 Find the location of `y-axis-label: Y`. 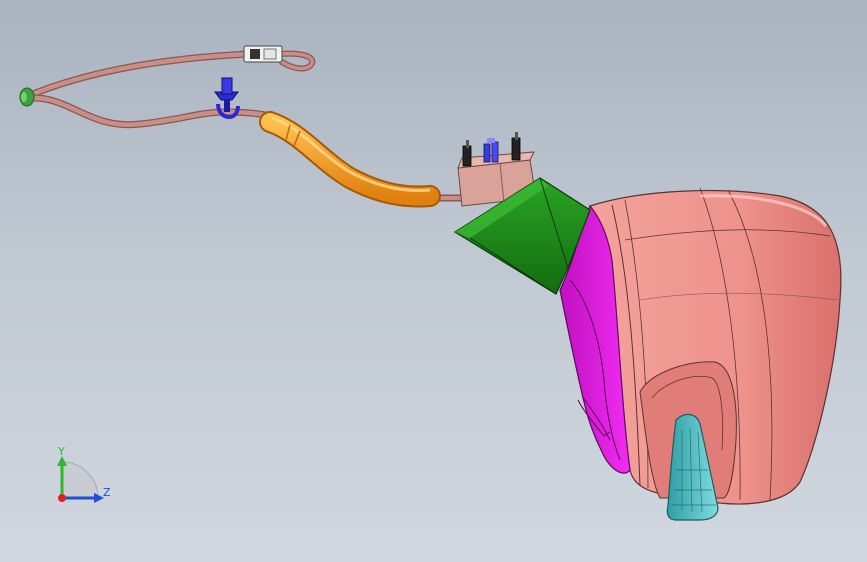

y-axis-label: Y is located at coordinates (61, 451).